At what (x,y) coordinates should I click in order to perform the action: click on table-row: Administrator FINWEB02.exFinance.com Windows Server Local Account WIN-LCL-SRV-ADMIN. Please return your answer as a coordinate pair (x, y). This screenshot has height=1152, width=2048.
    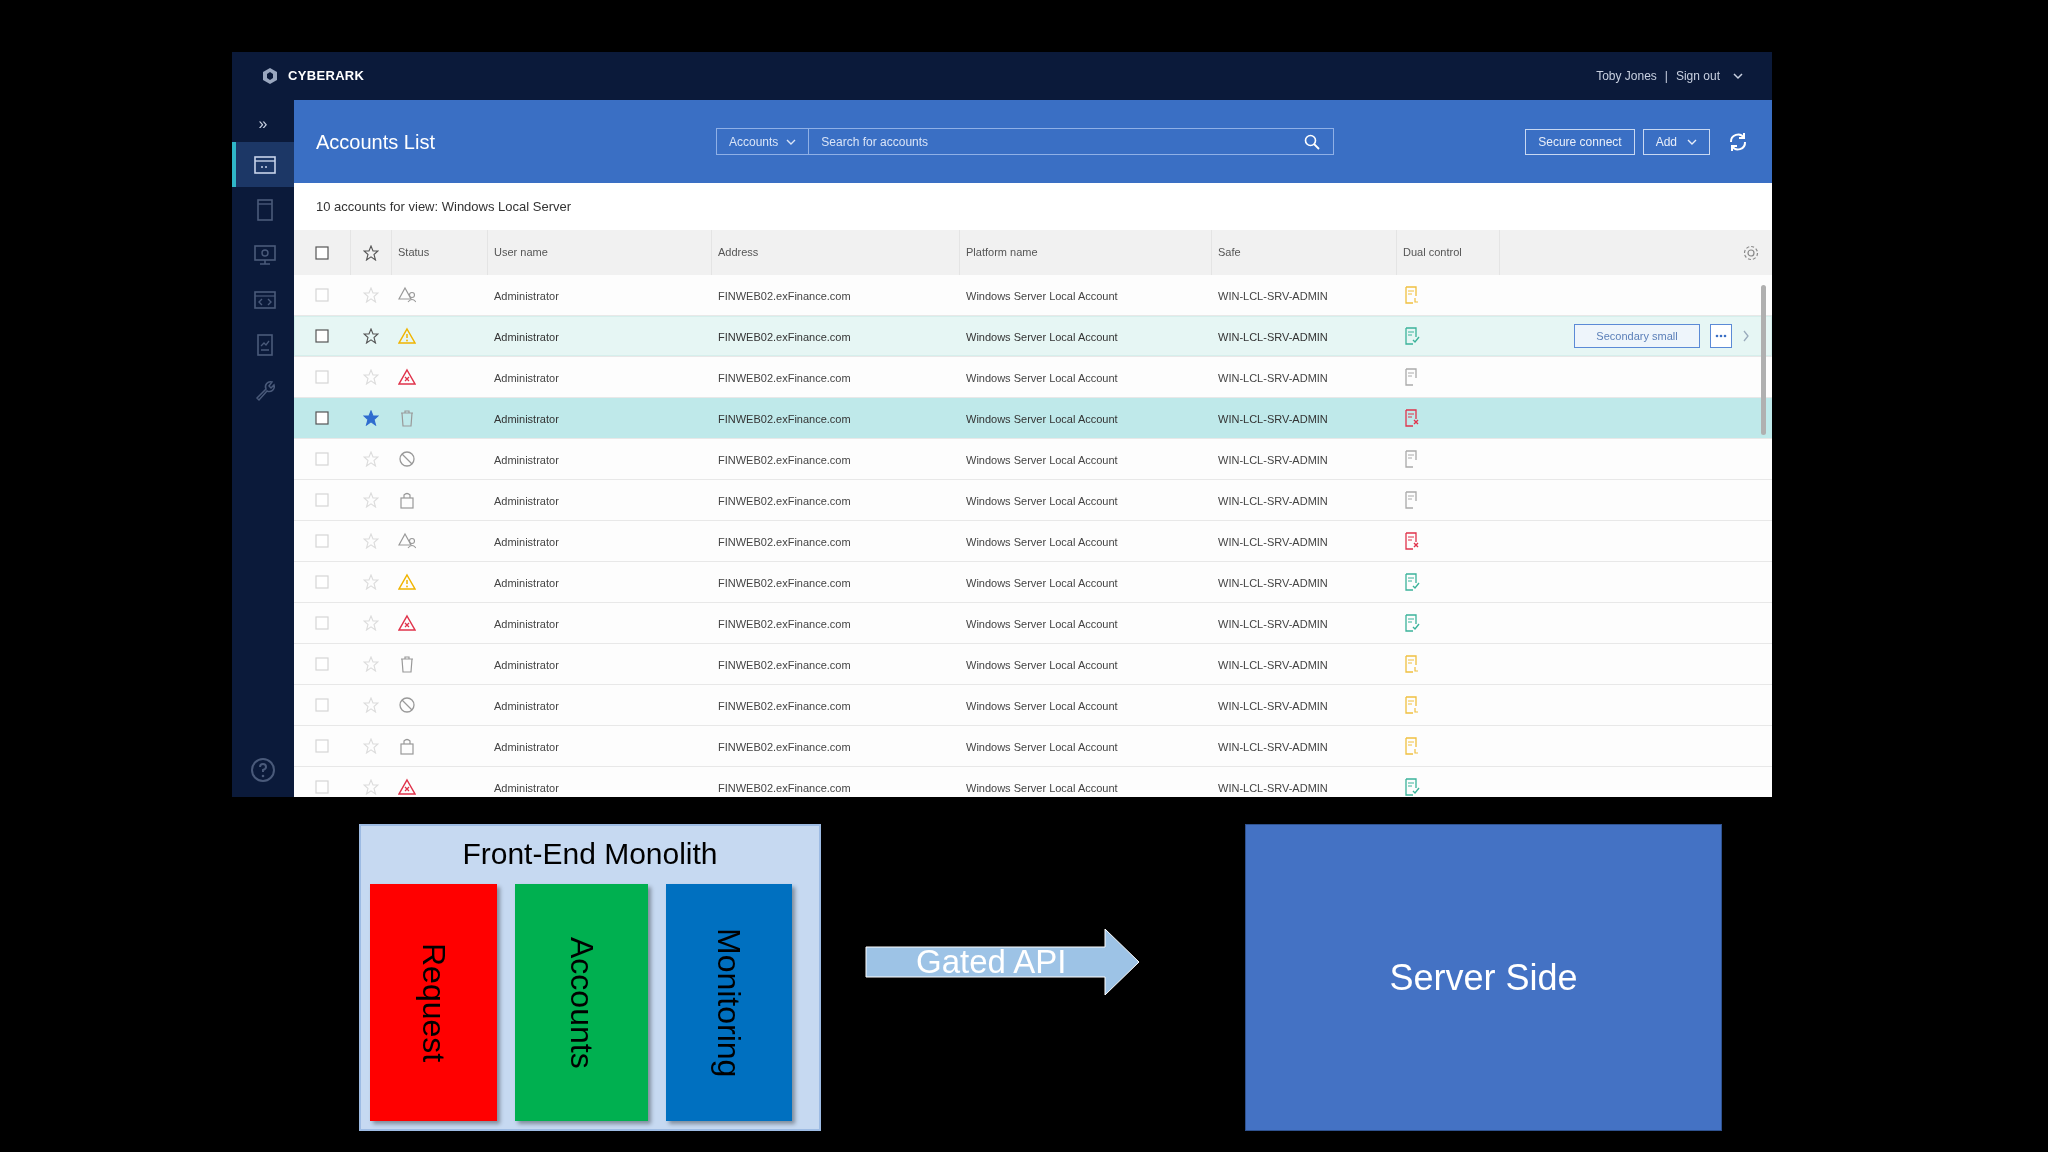
    Looking at the image, I should click on (1033, 418).